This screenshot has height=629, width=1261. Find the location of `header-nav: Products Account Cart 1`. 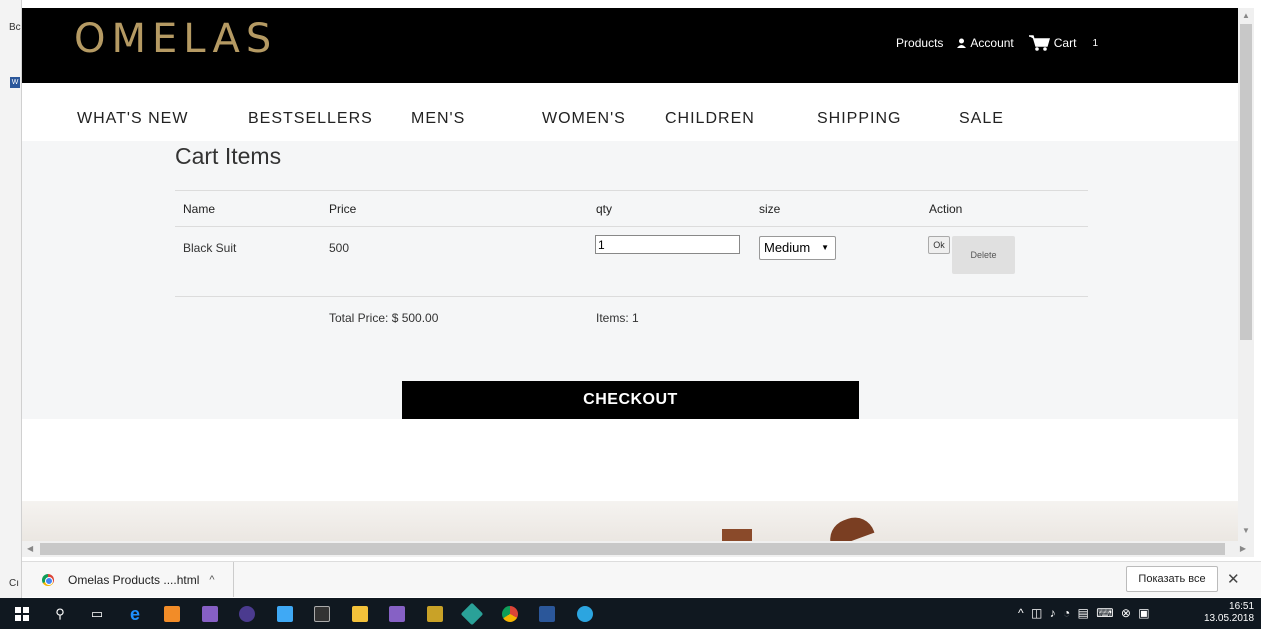

header-nav: Products Account Cart 1 is located at coordinates (997, 43).